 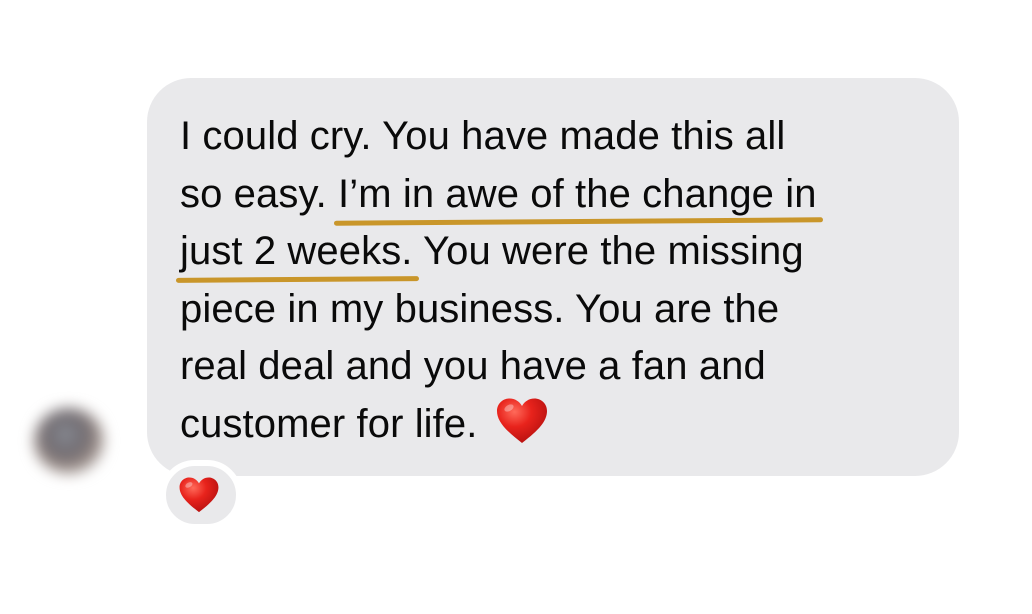 I want to click on message-line-2: so easy. I’m in awe of the change in, so click(x=560, y=195).